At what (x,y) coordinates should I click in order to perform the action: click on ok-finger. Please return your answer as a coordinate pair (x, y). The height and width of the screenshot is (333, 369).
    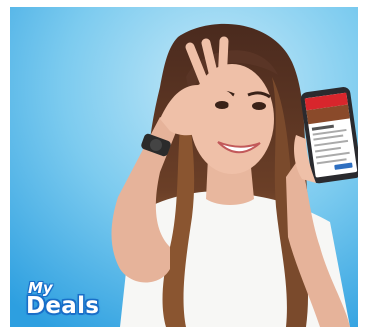
    Looking at the image, I should click on (223, 62).